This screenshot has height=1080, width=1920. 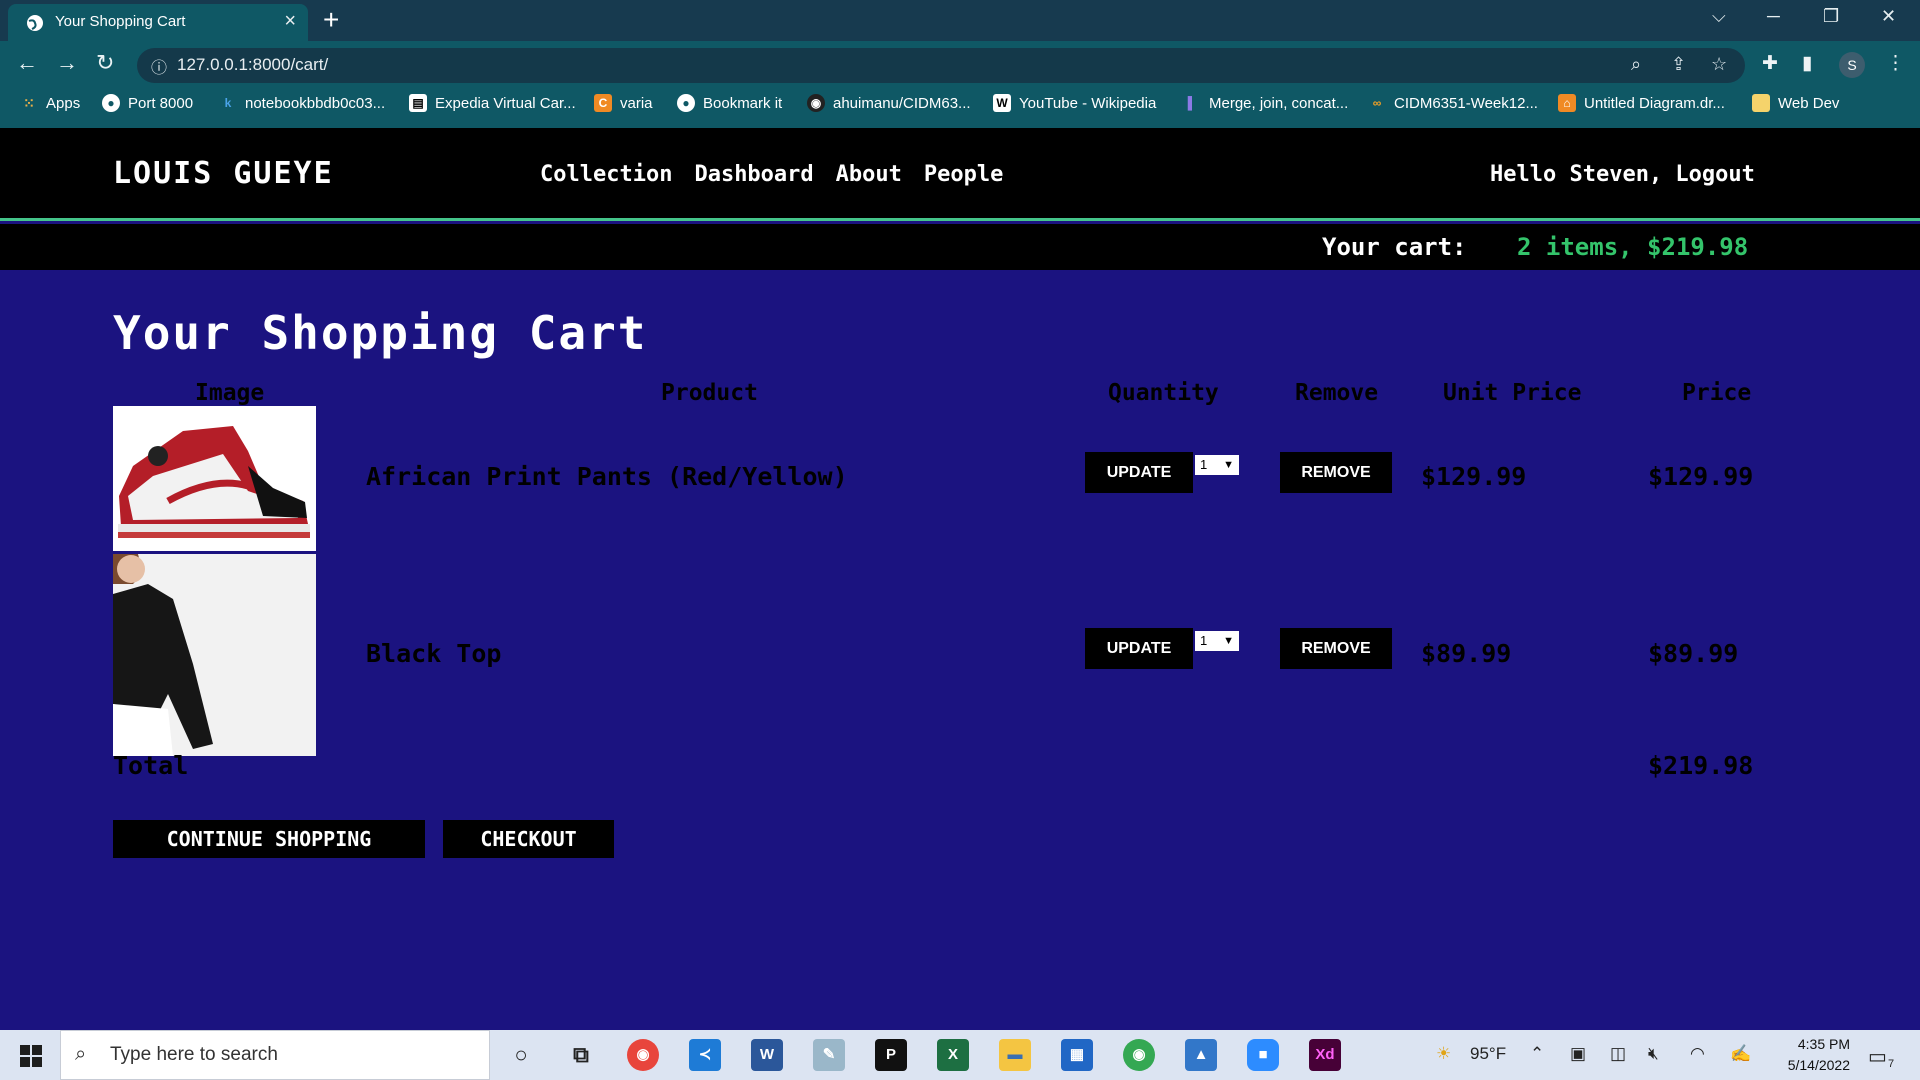 I want to click on user-greeting-logout: Hello Steven, Logout, so click(x=1622, y=174).